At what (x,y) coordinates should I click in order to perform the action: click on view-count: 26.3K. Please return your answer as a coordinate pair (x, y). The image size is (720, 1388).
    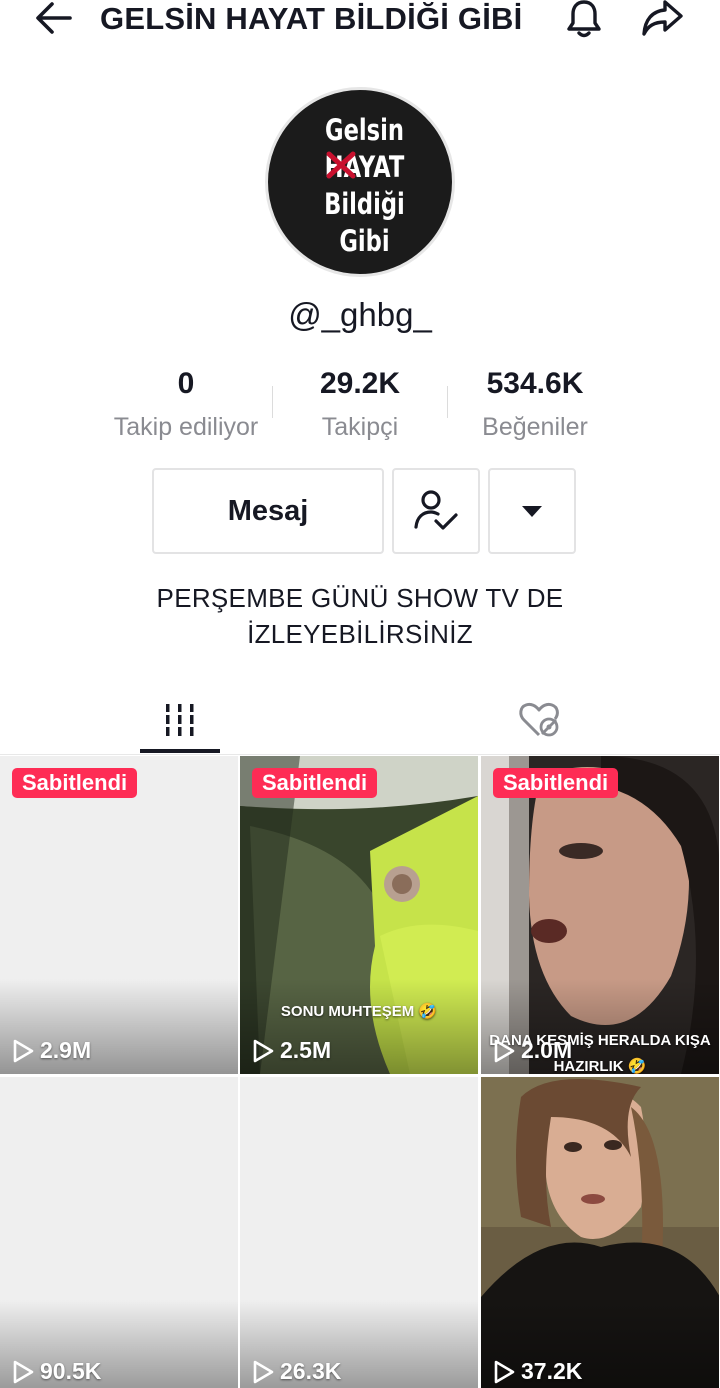
    Looking at the image, I should click on (296, 1371).